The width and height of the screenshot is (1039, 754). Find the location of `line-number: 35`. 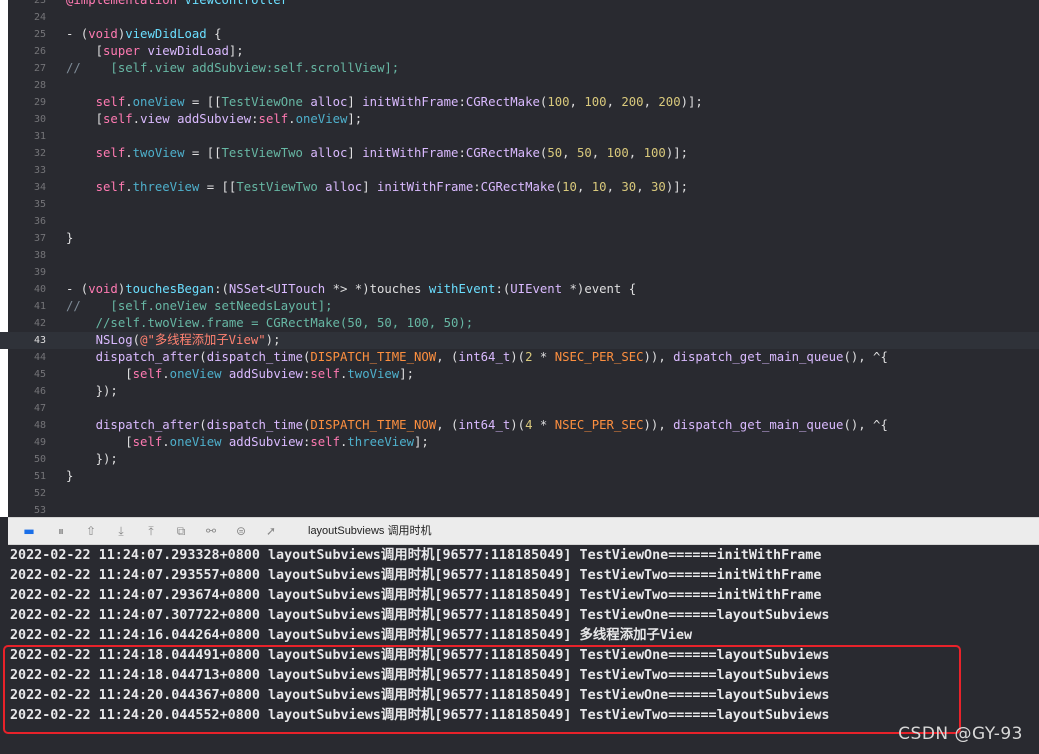

line-number: 35 is located at coordinates (27, 204).